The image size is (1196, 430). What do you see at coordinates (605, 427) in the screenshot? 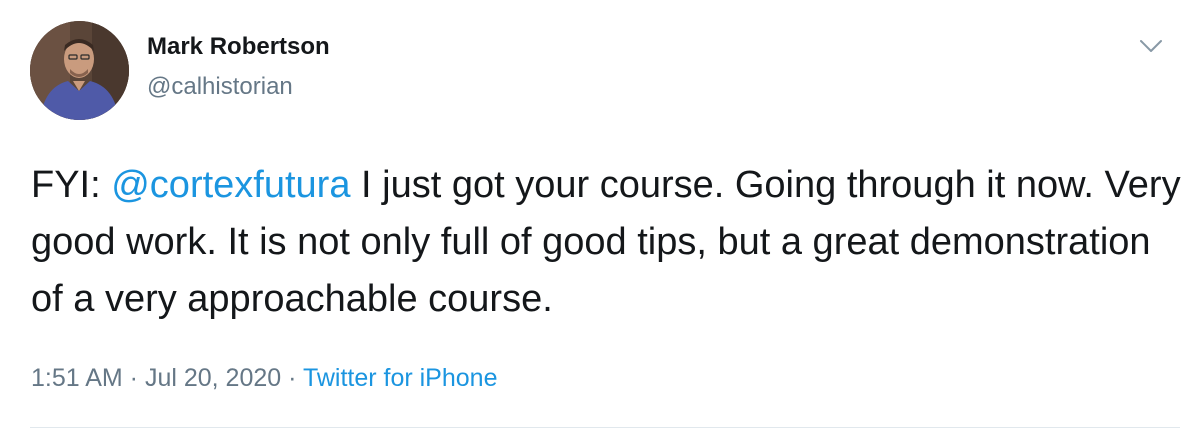
I see `divider` at bounding box center [605, 427].